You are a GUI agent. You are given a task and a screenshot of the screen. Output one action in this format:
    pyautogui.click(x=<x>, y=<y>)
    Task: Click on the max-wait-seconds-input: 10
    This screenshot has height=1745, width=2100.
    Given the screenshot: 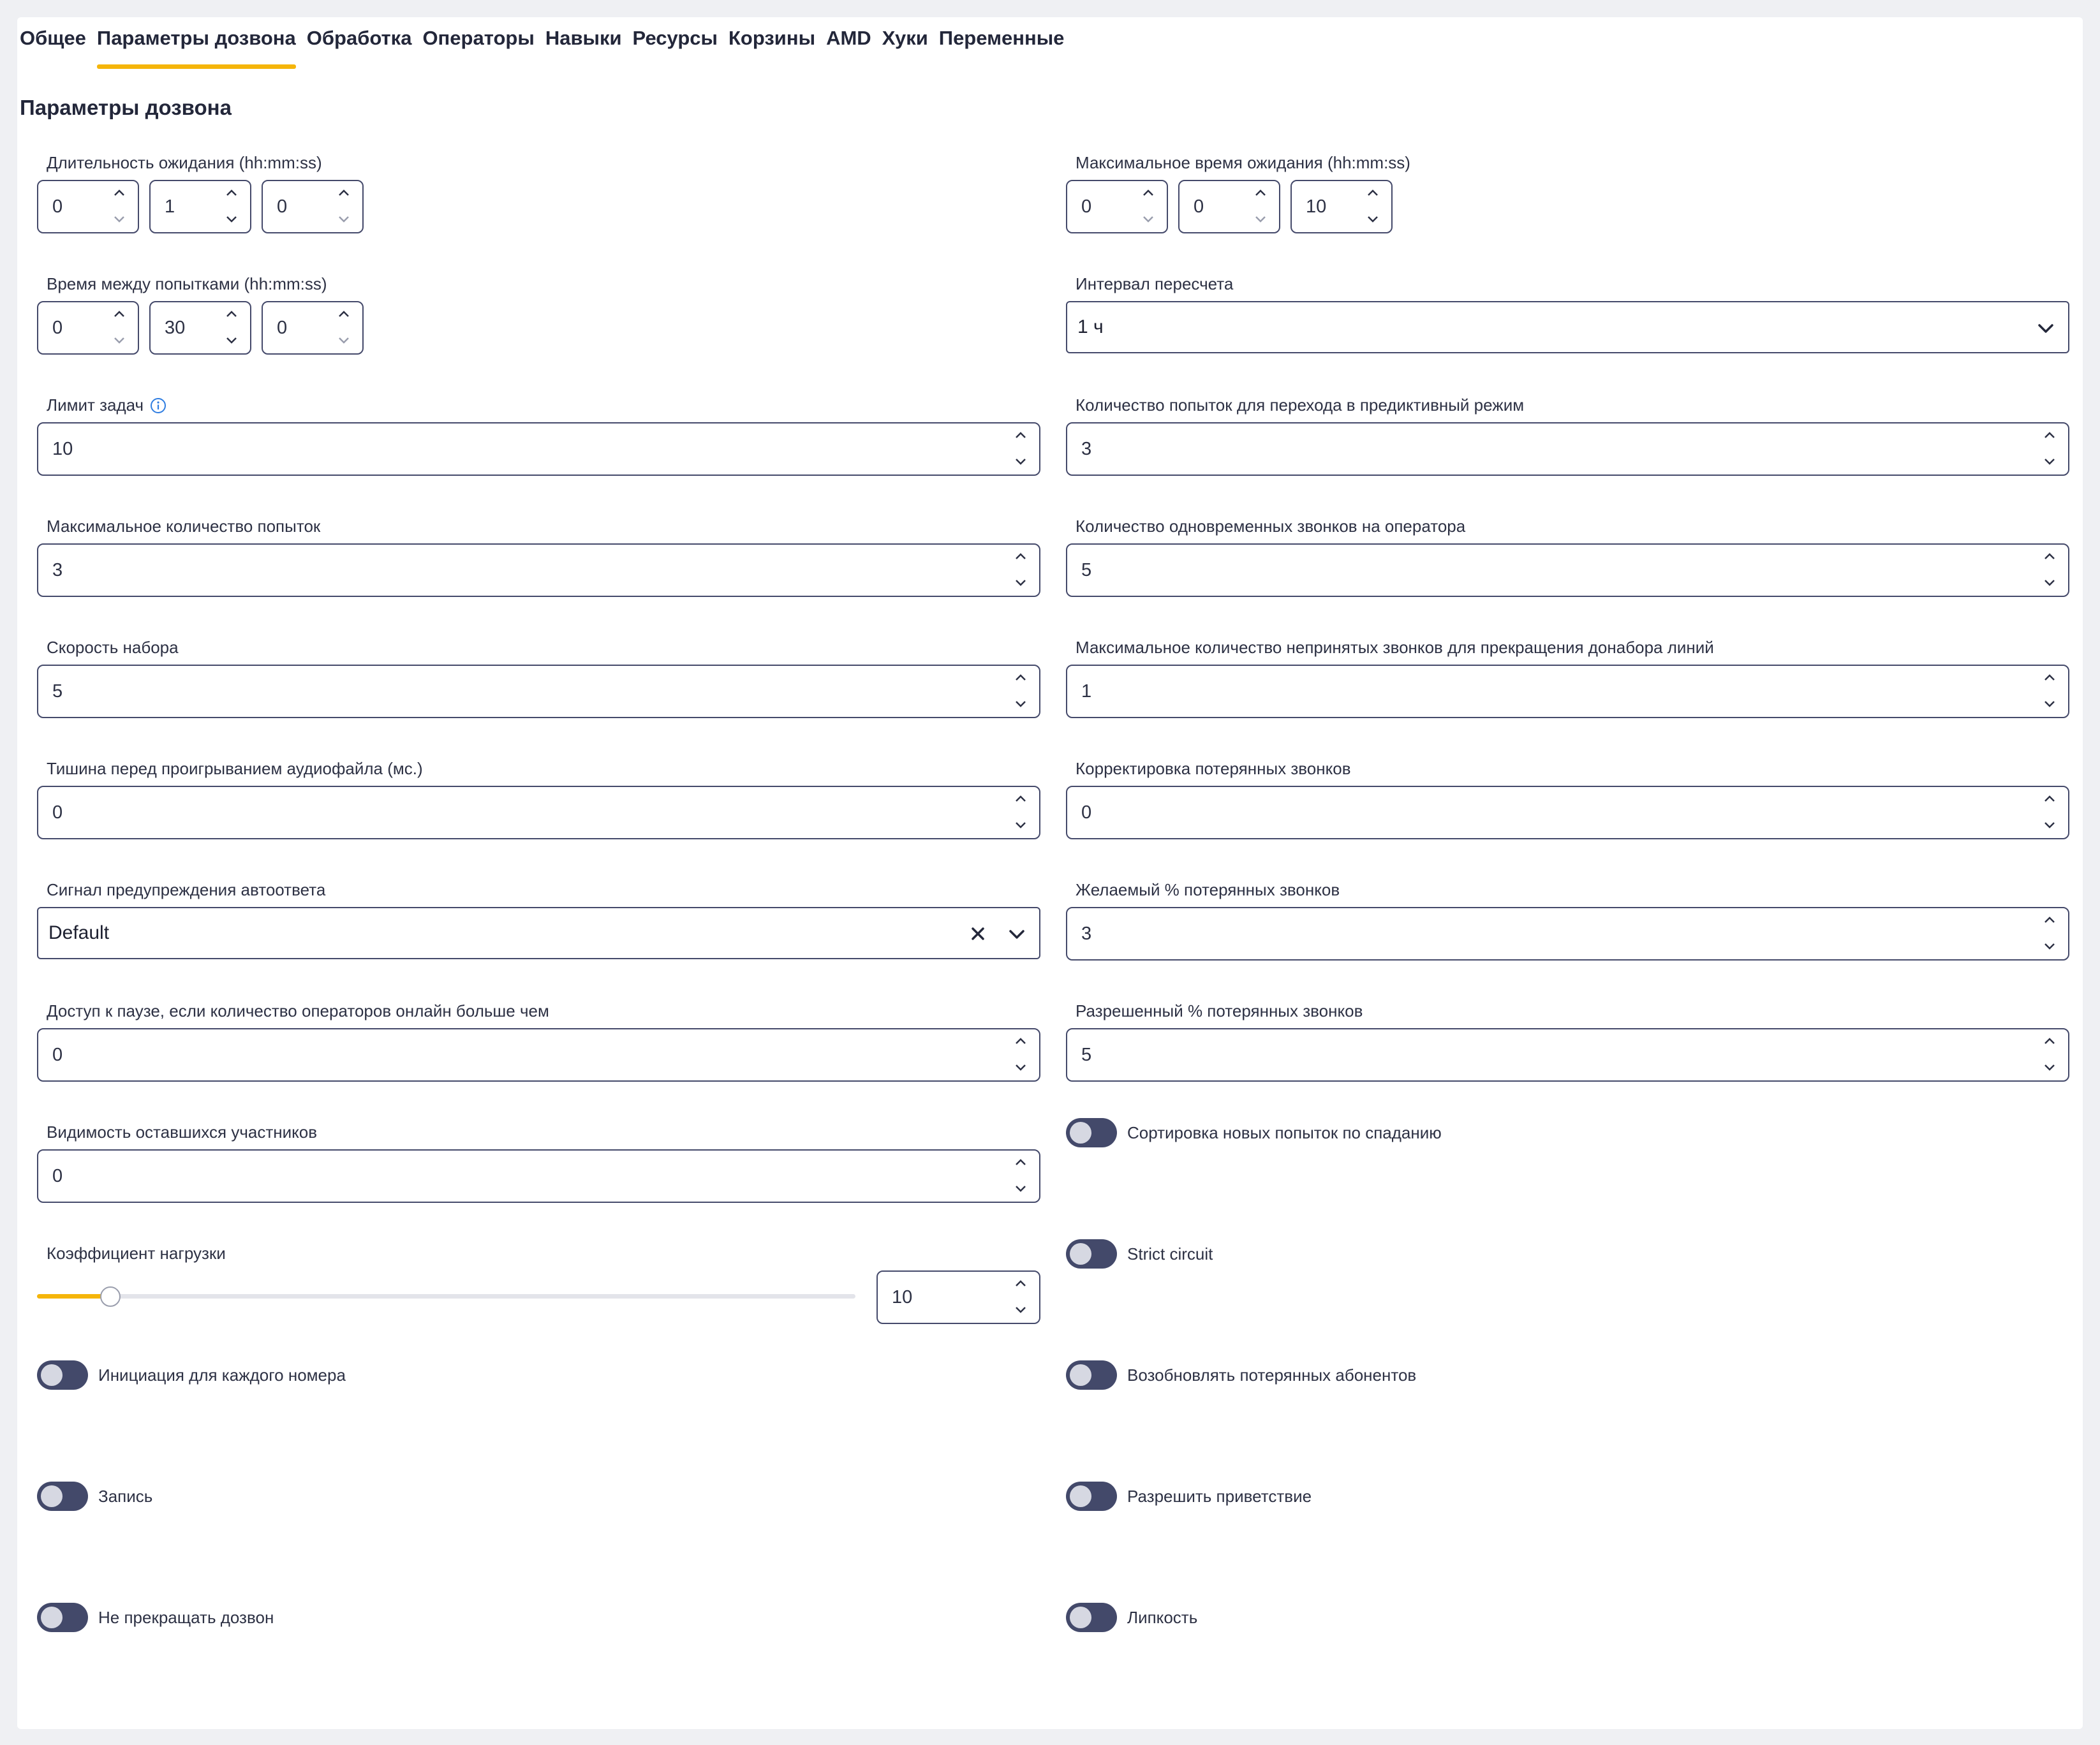 What is the action you would take?
    pyautogui.click(x=1342, y=207)
    